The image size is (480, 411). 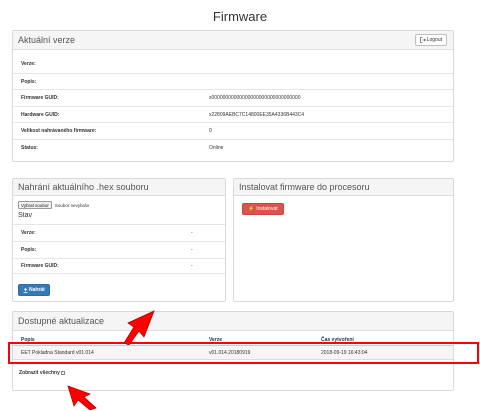 What do you see at coordinates (251, 209) in the screenshot?
I see `flash-icon: ⚡` at bounding box center [251, 209].